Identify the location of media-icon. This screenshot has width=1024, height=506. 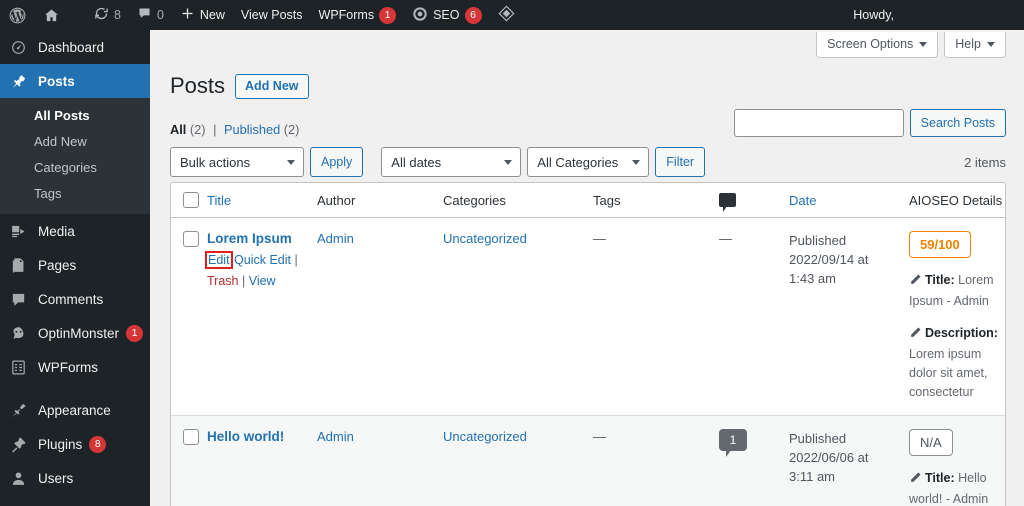
(21, 231).